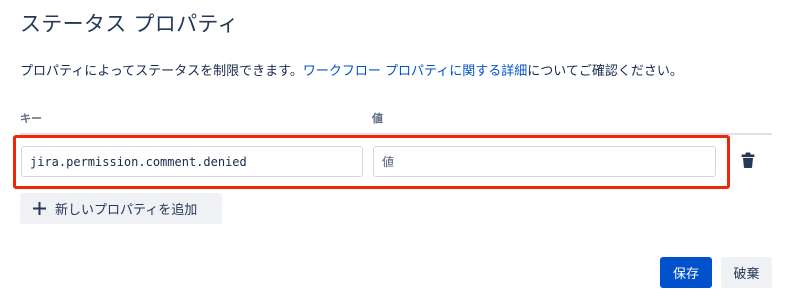 This screenshot has height=297, width=788. Describe the element at coordinates (415, 71) in the screenshot. I see `workflow-properties-help-link: ワークフロー プロパティに関する詳細` at that location.